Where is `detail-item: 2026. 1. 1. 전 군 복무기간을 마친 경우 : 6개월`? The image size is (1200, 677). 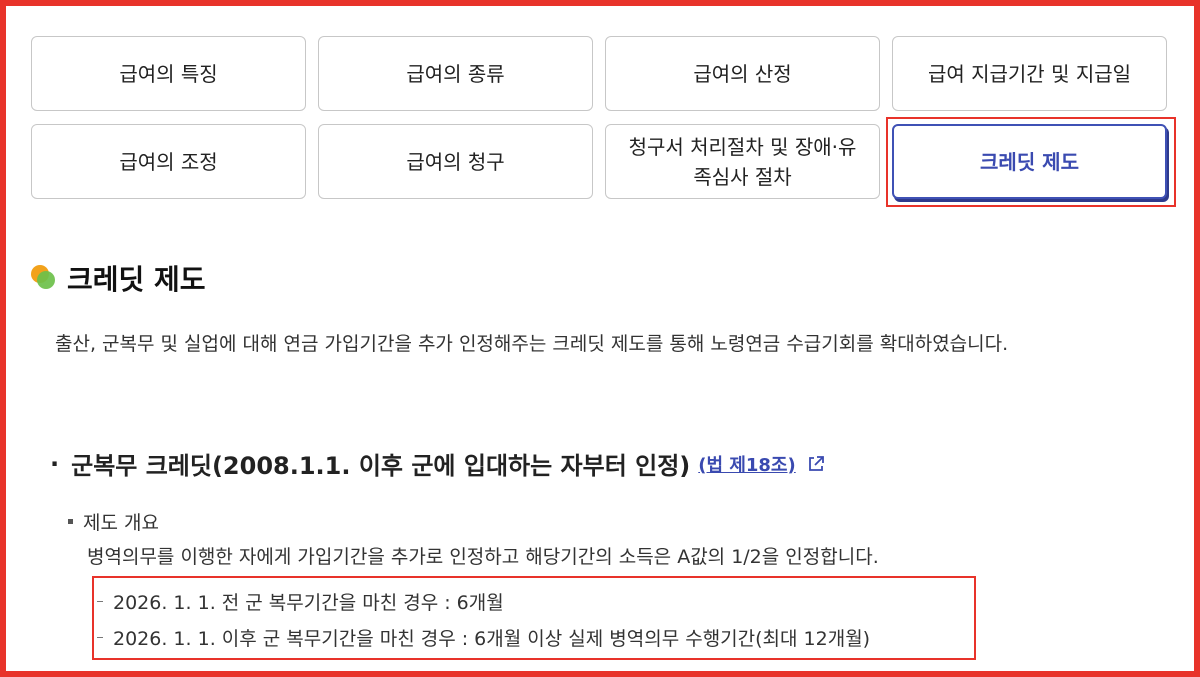
detail-item: 2026. 1. 1. 전 군 복무기간을 마친 경우 : 6개월 is located at coordinates (300, 601).